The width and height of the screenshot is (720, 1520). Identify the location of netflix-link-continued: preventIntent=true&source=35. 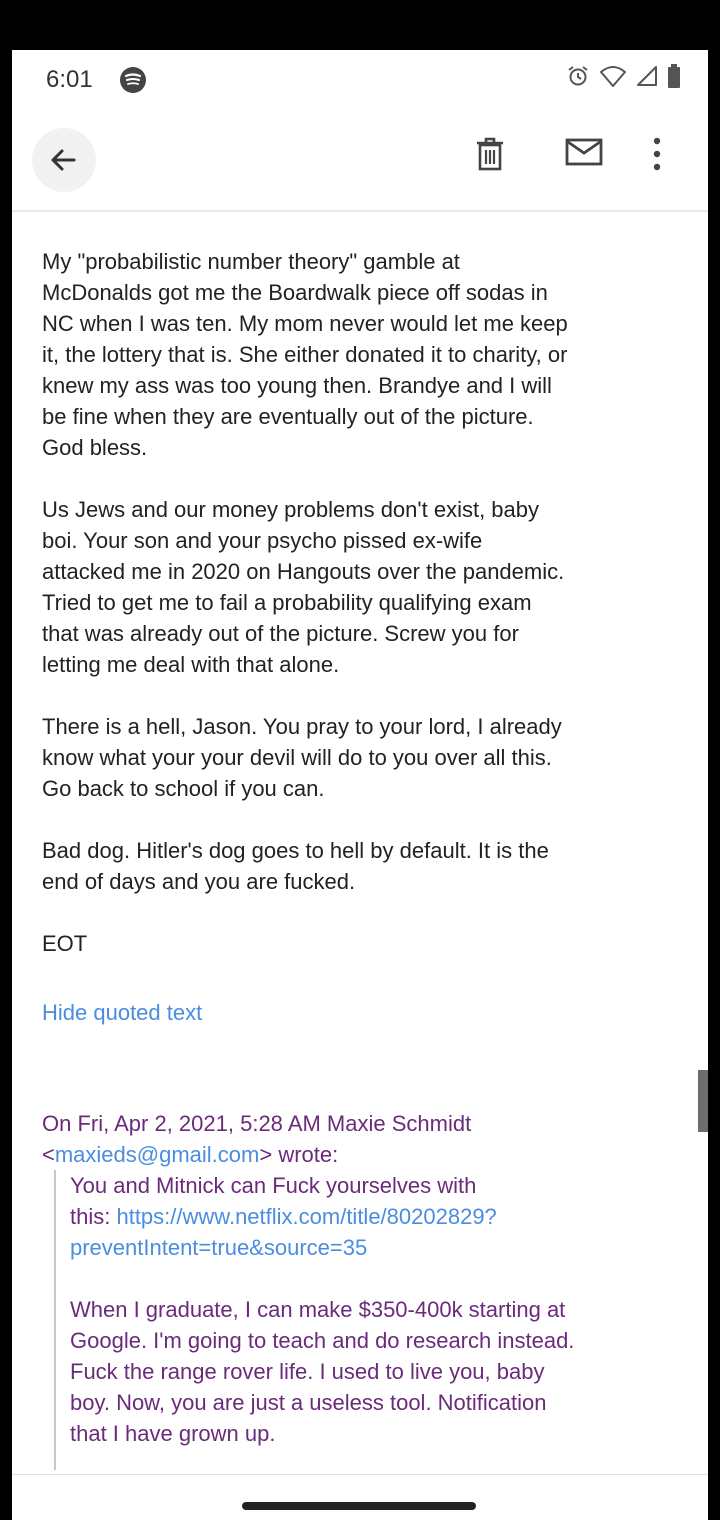
(386, 1247).